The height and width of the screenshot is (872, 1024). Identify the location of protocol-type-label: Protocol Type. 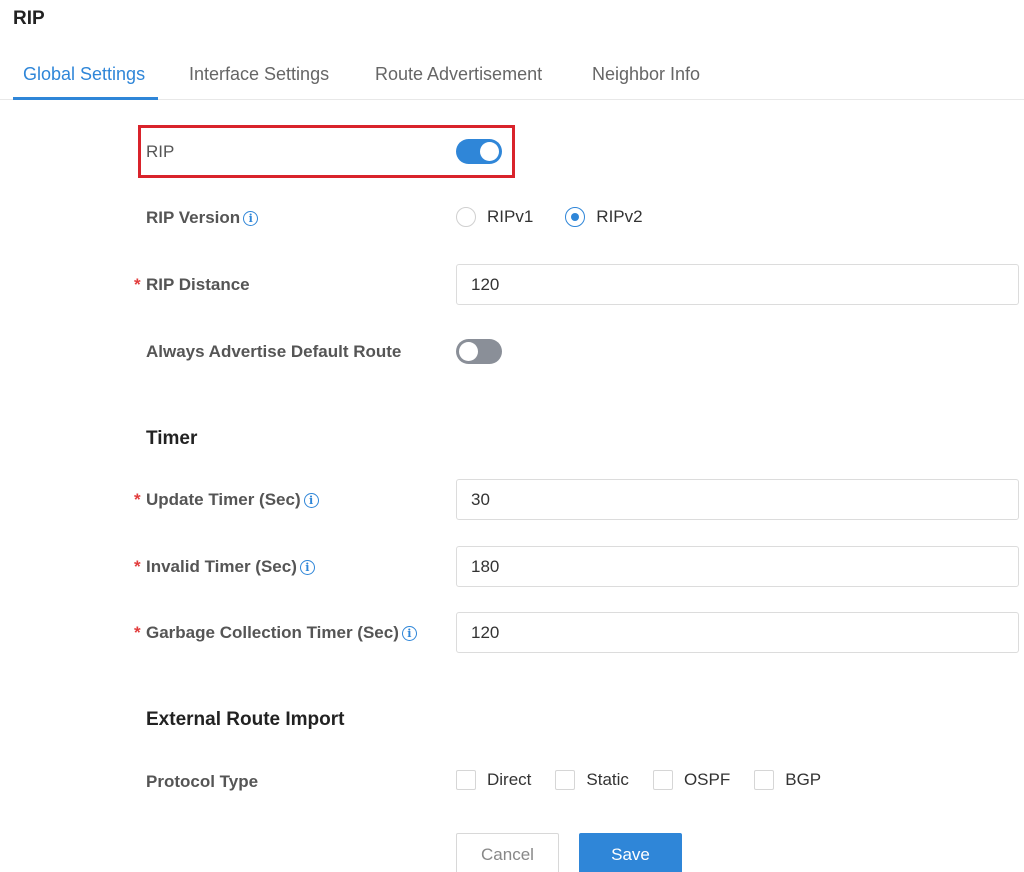
(202, 781).